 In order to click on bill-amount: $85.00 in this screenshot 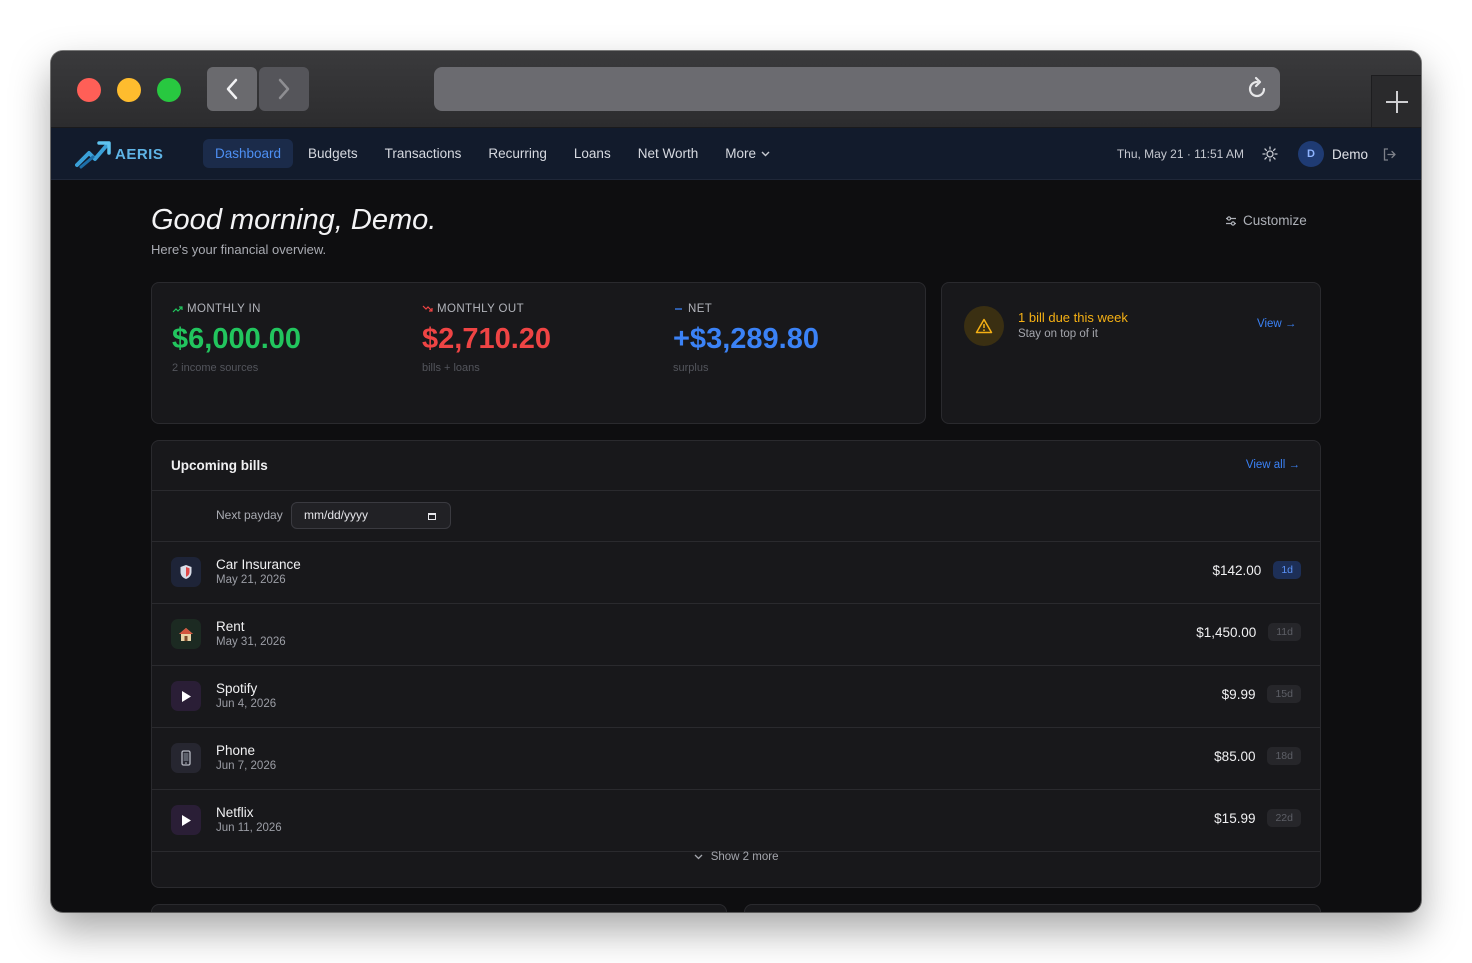, I will do `click(1235, 756)`.